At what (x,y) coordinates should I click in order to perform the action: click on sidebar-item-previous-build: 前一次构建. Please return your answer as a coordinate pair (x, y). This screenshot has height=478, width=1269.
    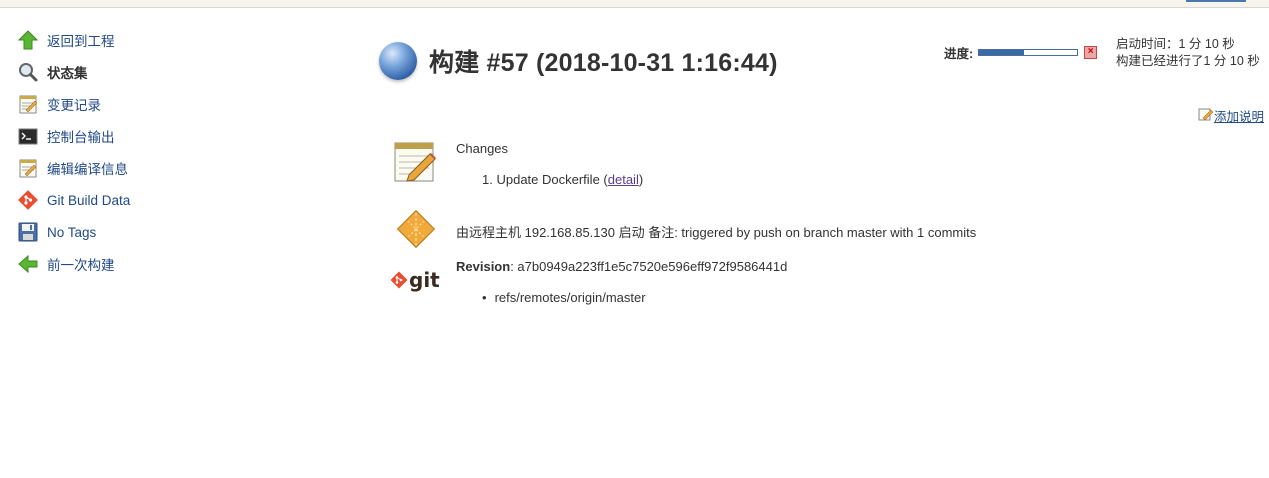
    Looking at the image, I should click on (117, 264).